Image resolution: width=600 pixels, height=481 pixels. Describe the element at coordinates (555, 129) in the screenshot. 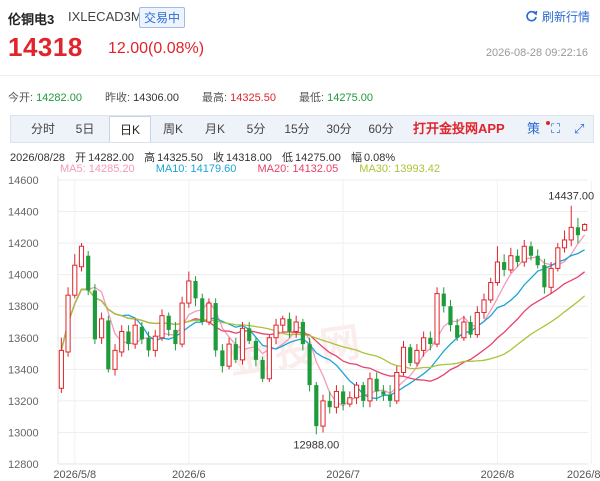

I see `fullscreen-icon: ⛶` at that location.